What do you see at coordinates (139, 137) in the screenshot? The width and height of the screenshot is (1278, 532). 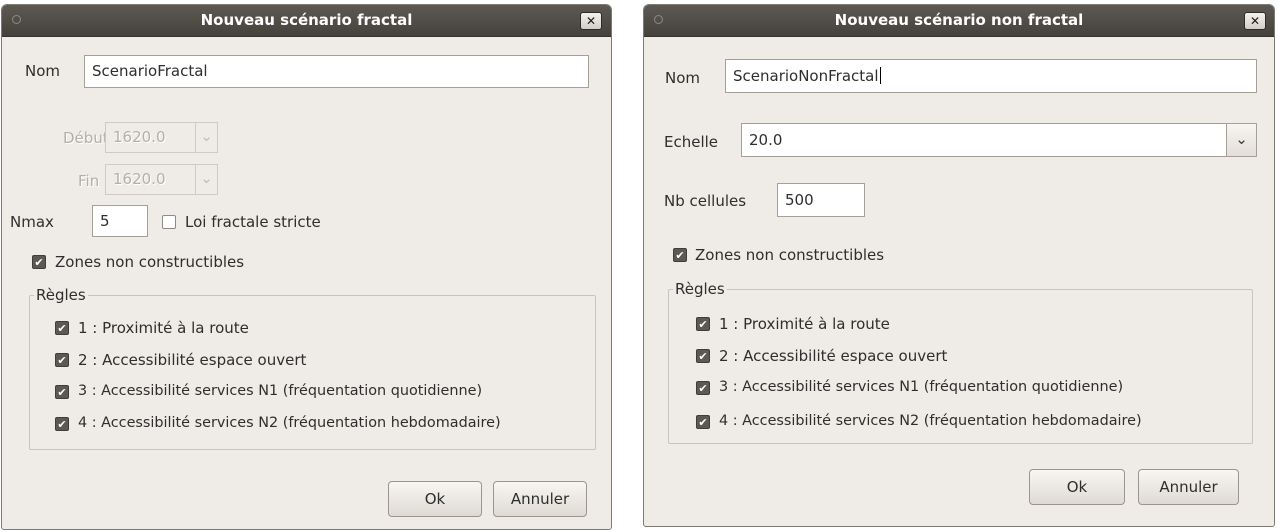 I see `debut-select-value: 1620.0` at bounding box center [139, 137].